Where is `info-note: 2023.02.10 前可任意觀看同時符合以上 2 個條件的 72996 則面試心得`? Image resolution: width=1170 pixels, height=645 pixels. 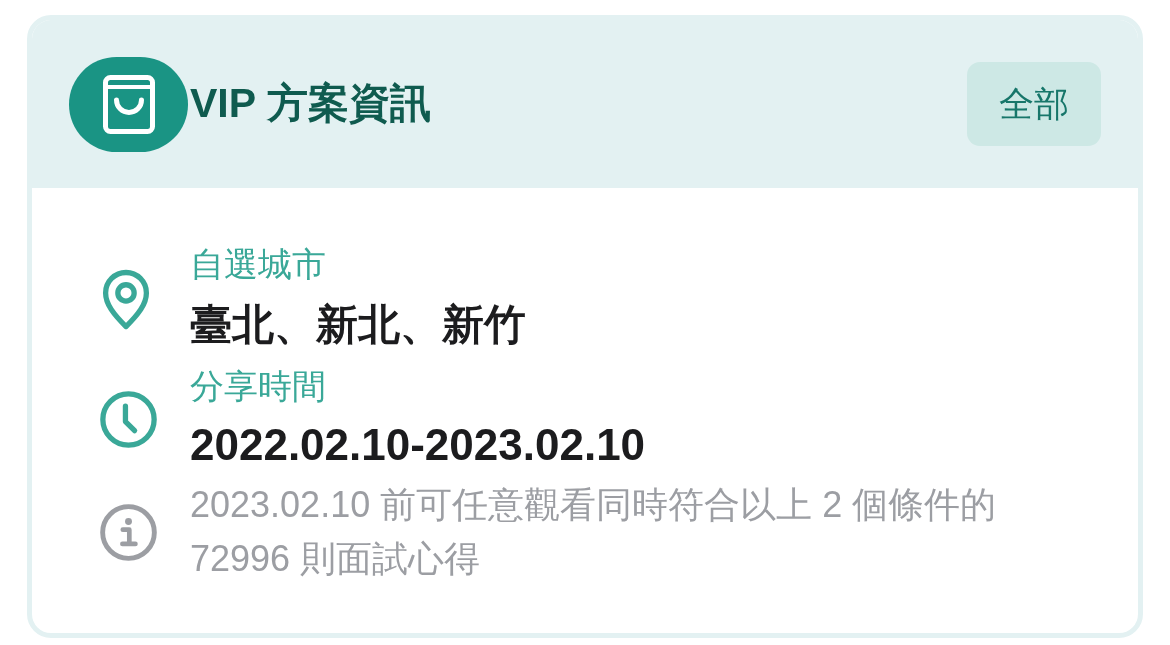 info-note: 2023.02.10 前可任意觀看同時符合以上 2 個條件的 72996 則面試心得 is located at coordinates (594, 532).